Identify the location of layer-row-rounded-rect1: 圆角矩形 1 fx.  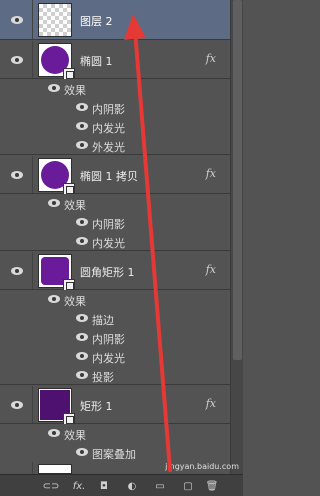
(115, 271).